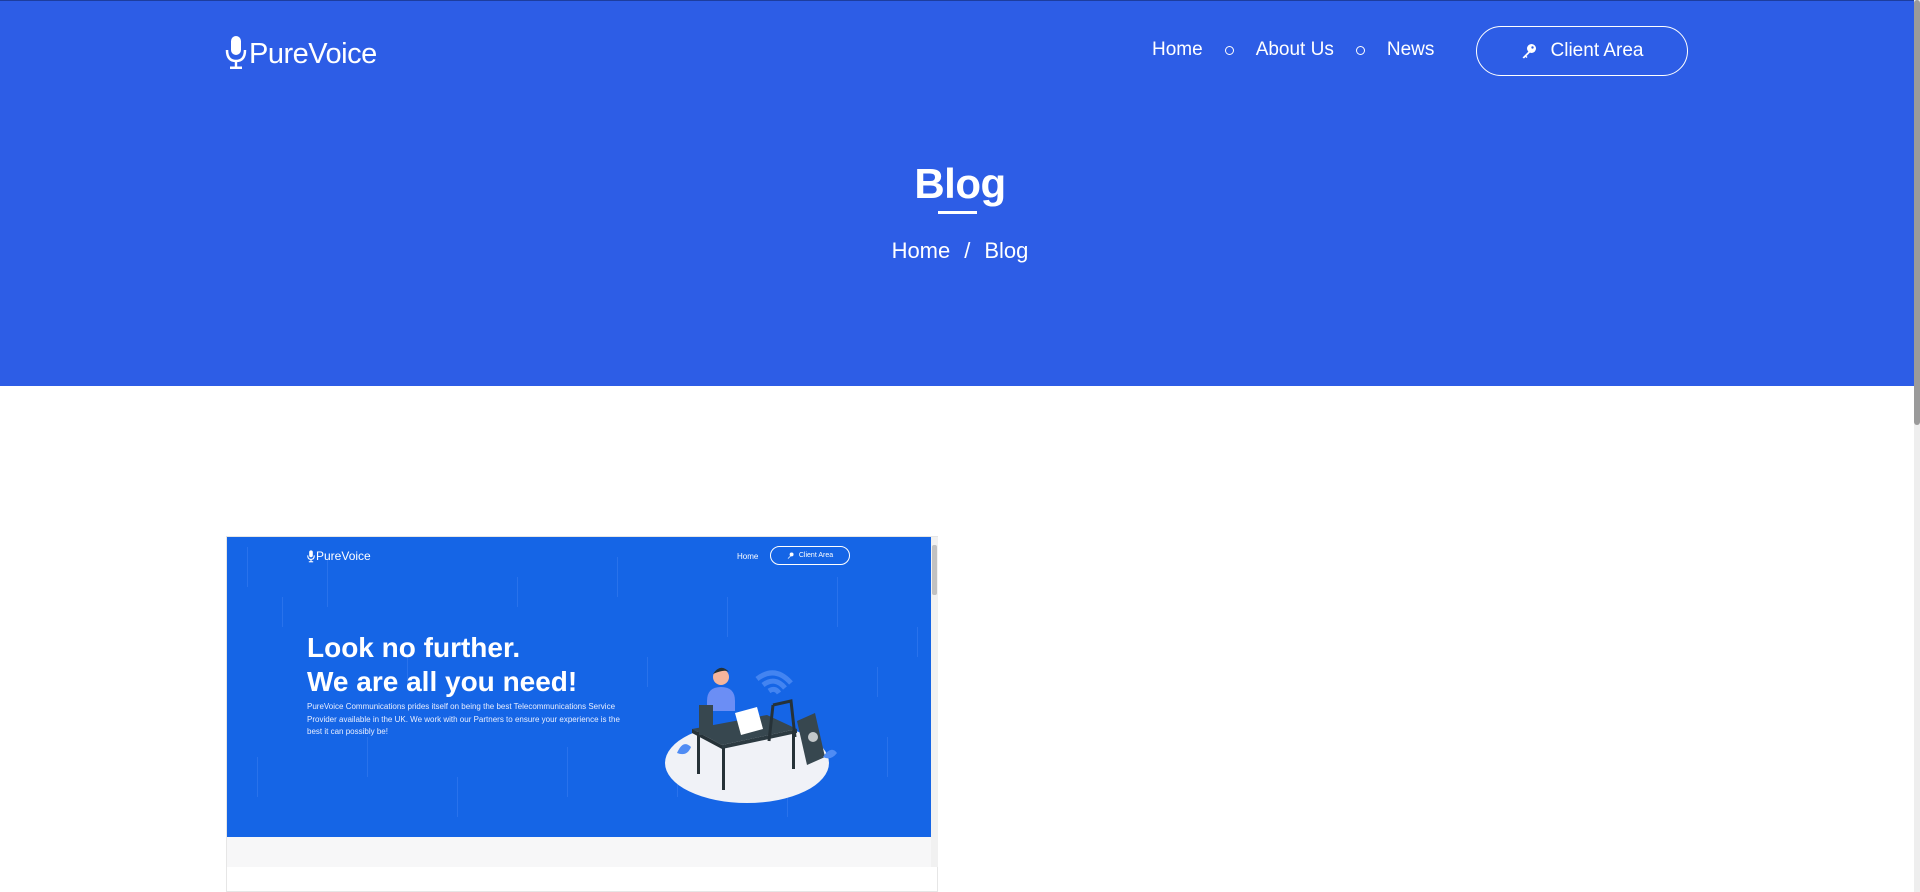 The image size is (1920, 892). What do you see at coordinates (934, 702) in the screenshot?
I see `thumbnail-scrollbar` at bounding box center [934, 702].